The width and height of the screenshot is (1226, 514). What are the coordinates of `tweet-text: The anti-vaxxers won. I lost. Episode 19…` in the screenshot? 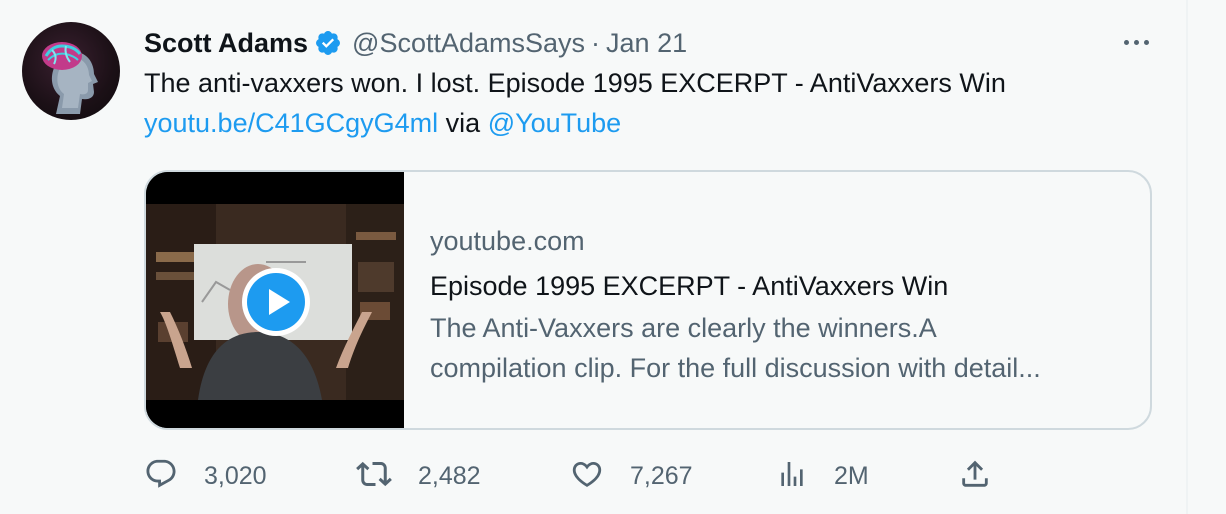 It's located at (575, 83).